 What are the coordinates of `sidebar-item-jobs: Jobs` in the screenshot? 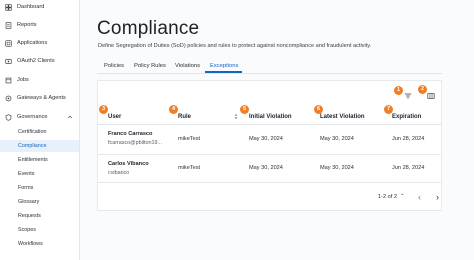 It's located at (39, 80).